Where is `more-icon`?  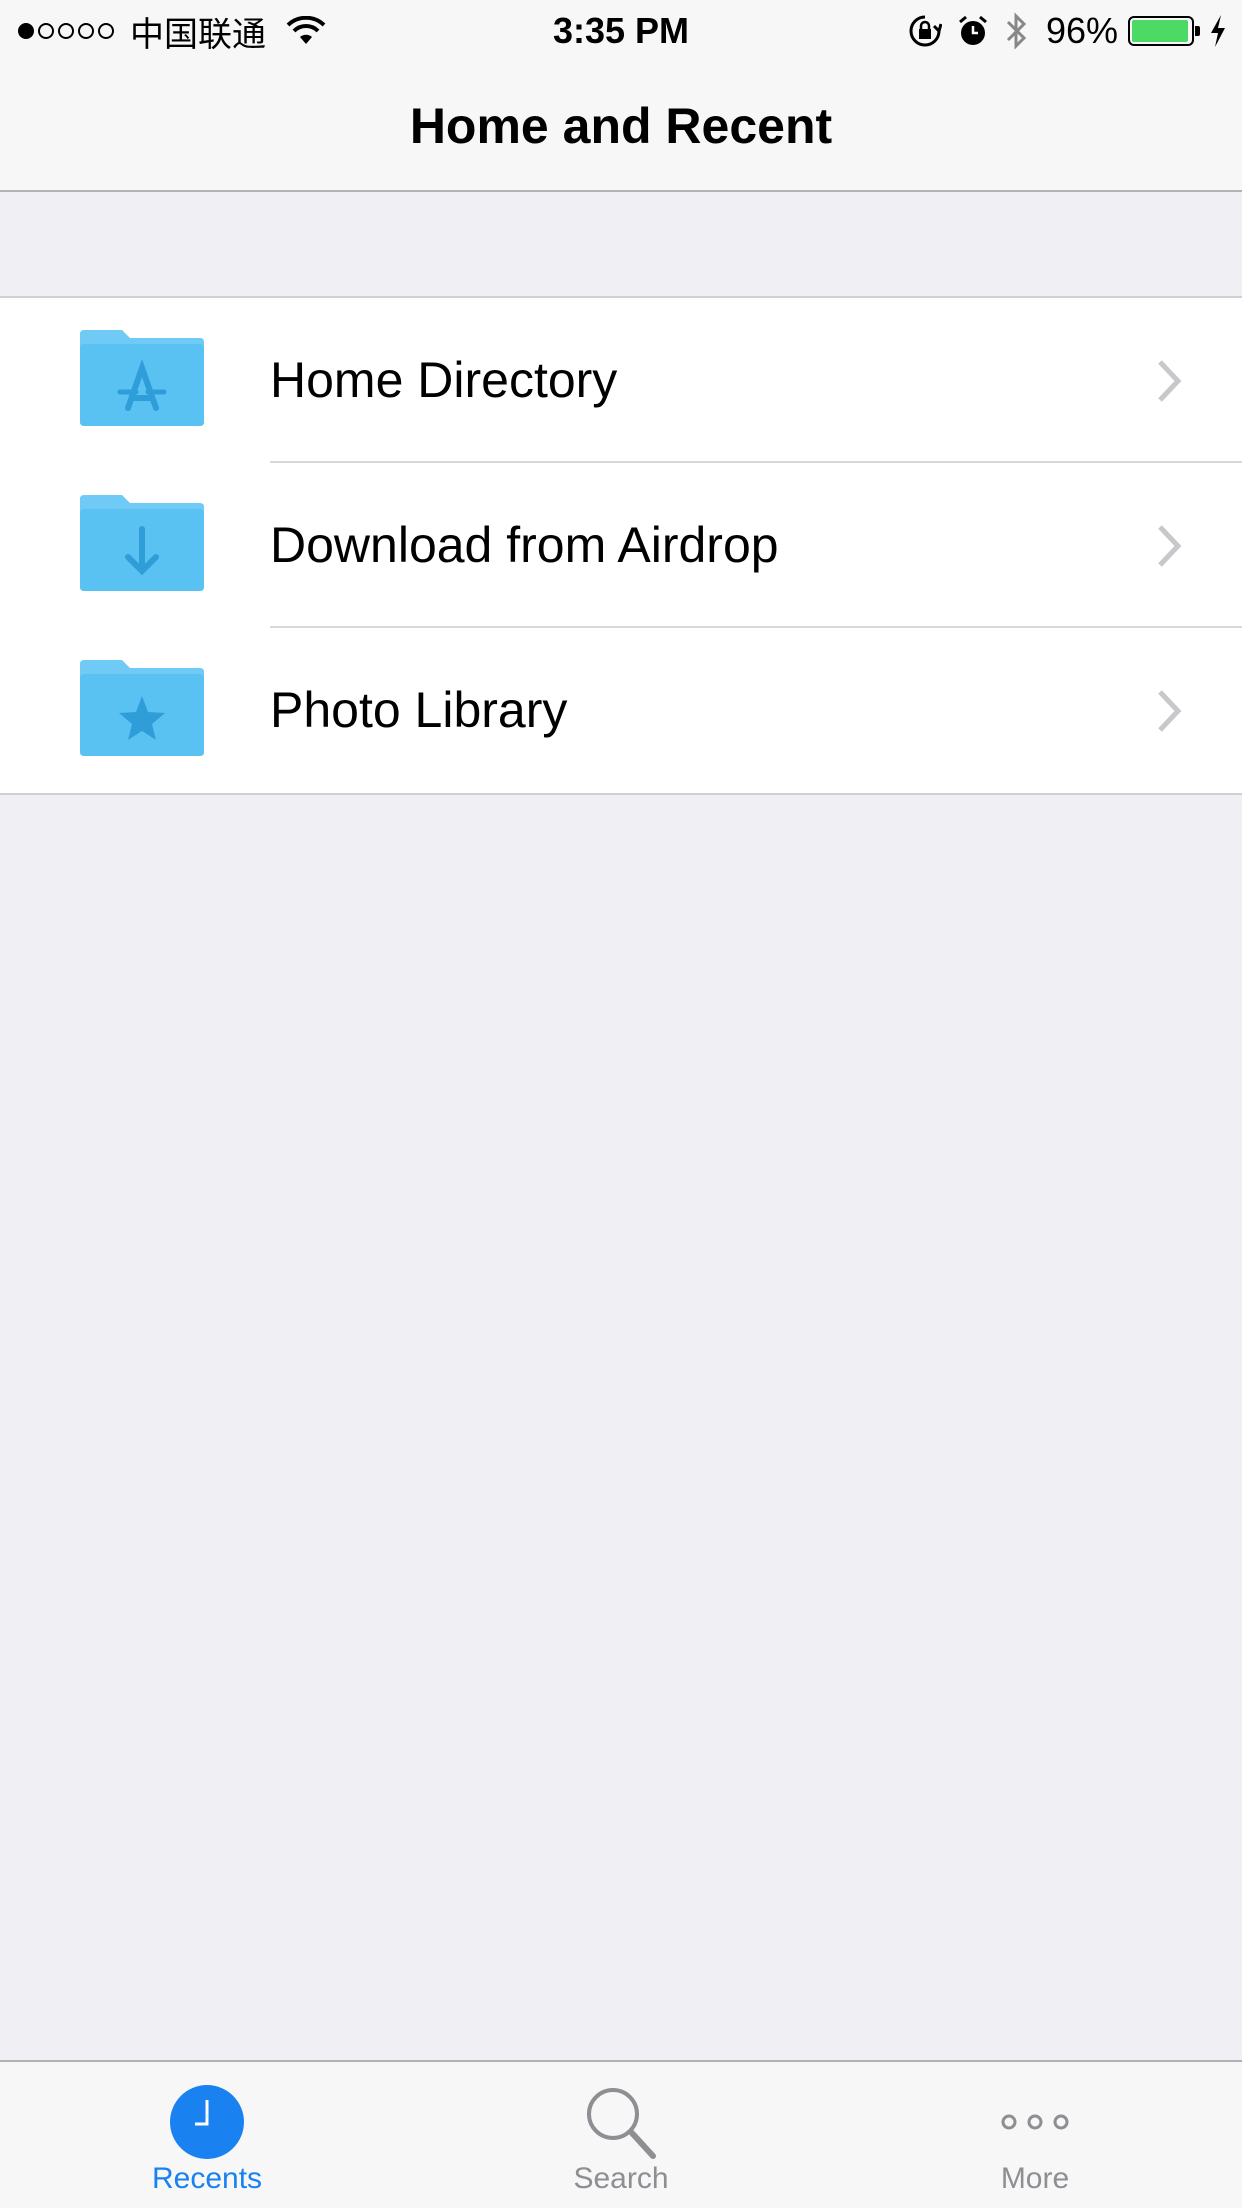 more-icon is located at coordinates (1035, 2122).